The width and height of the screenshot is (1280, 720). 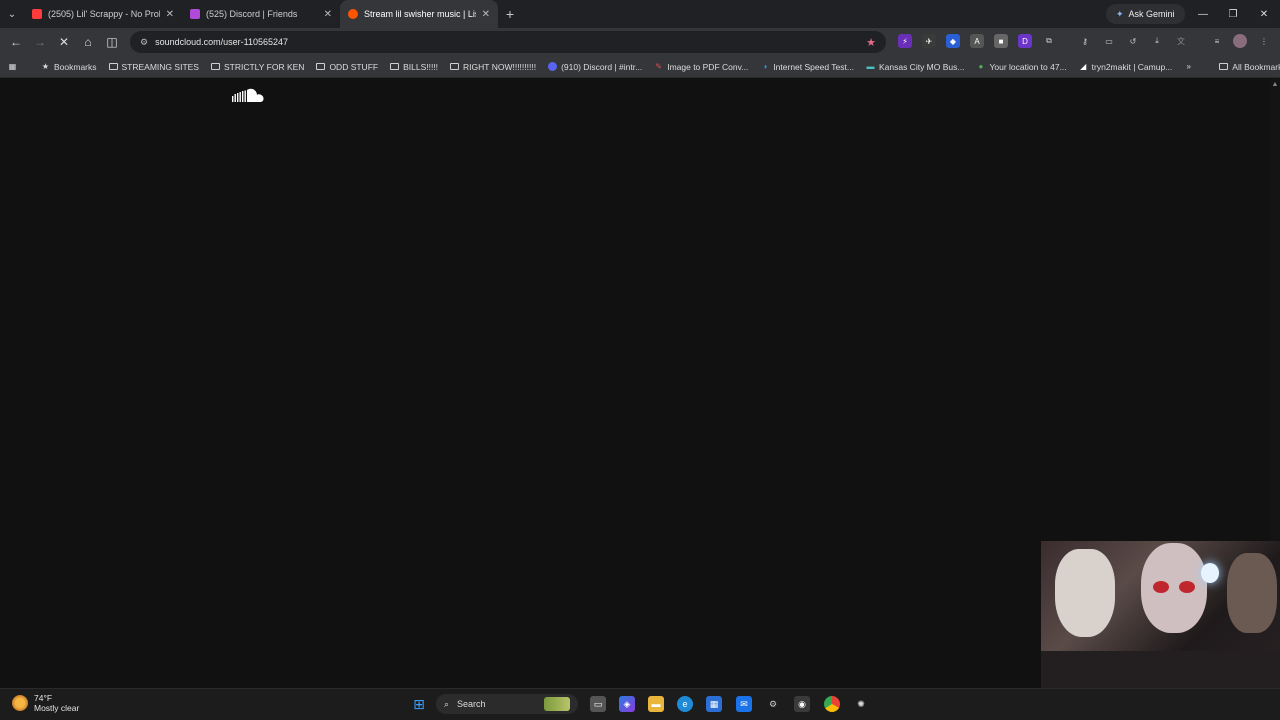 I want to click on all-bookmarks-folder: All Bookmarks, so click(x=1246, y=67).